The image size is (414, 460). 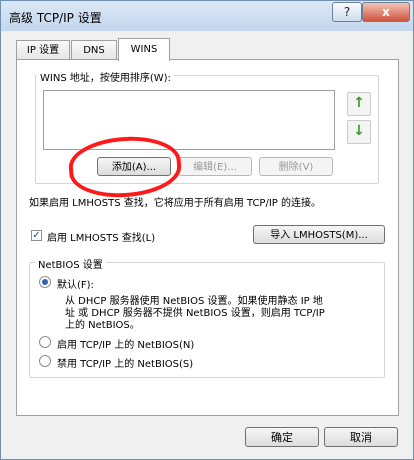 I want to click on title-bar: 高级 TCP/IP 设置 ? x, so click(x=207, y=16).